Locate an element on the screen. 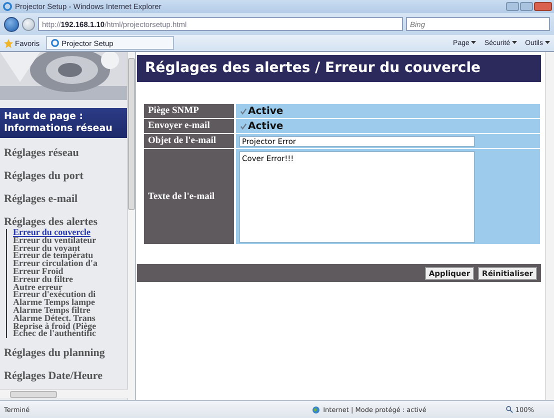 The width and height of the screenshot is (554, 418). sidebar-subitem: Alarme Détect. Trans is located at coordinates (67, 318).